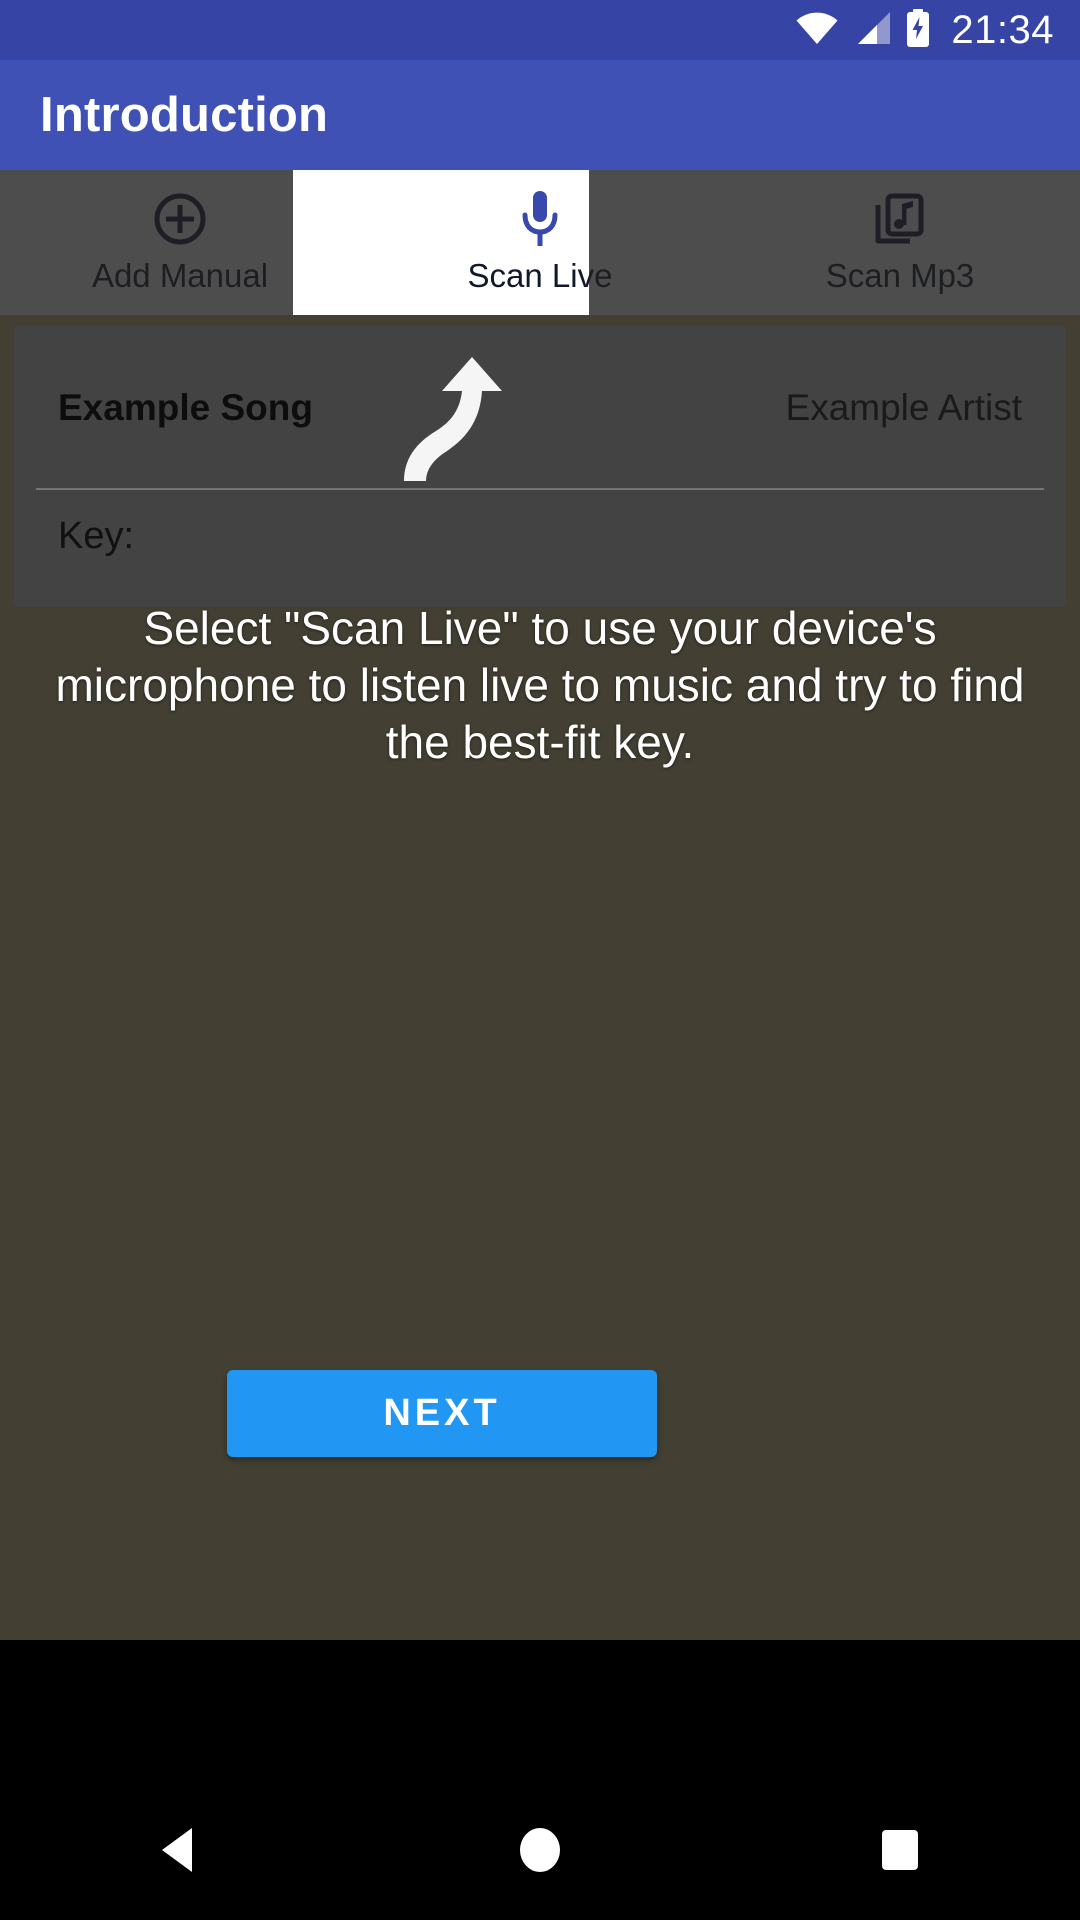  Describe the element at coordinates (817, 30) in the screenshot. I see `wifi-icon` at that location.